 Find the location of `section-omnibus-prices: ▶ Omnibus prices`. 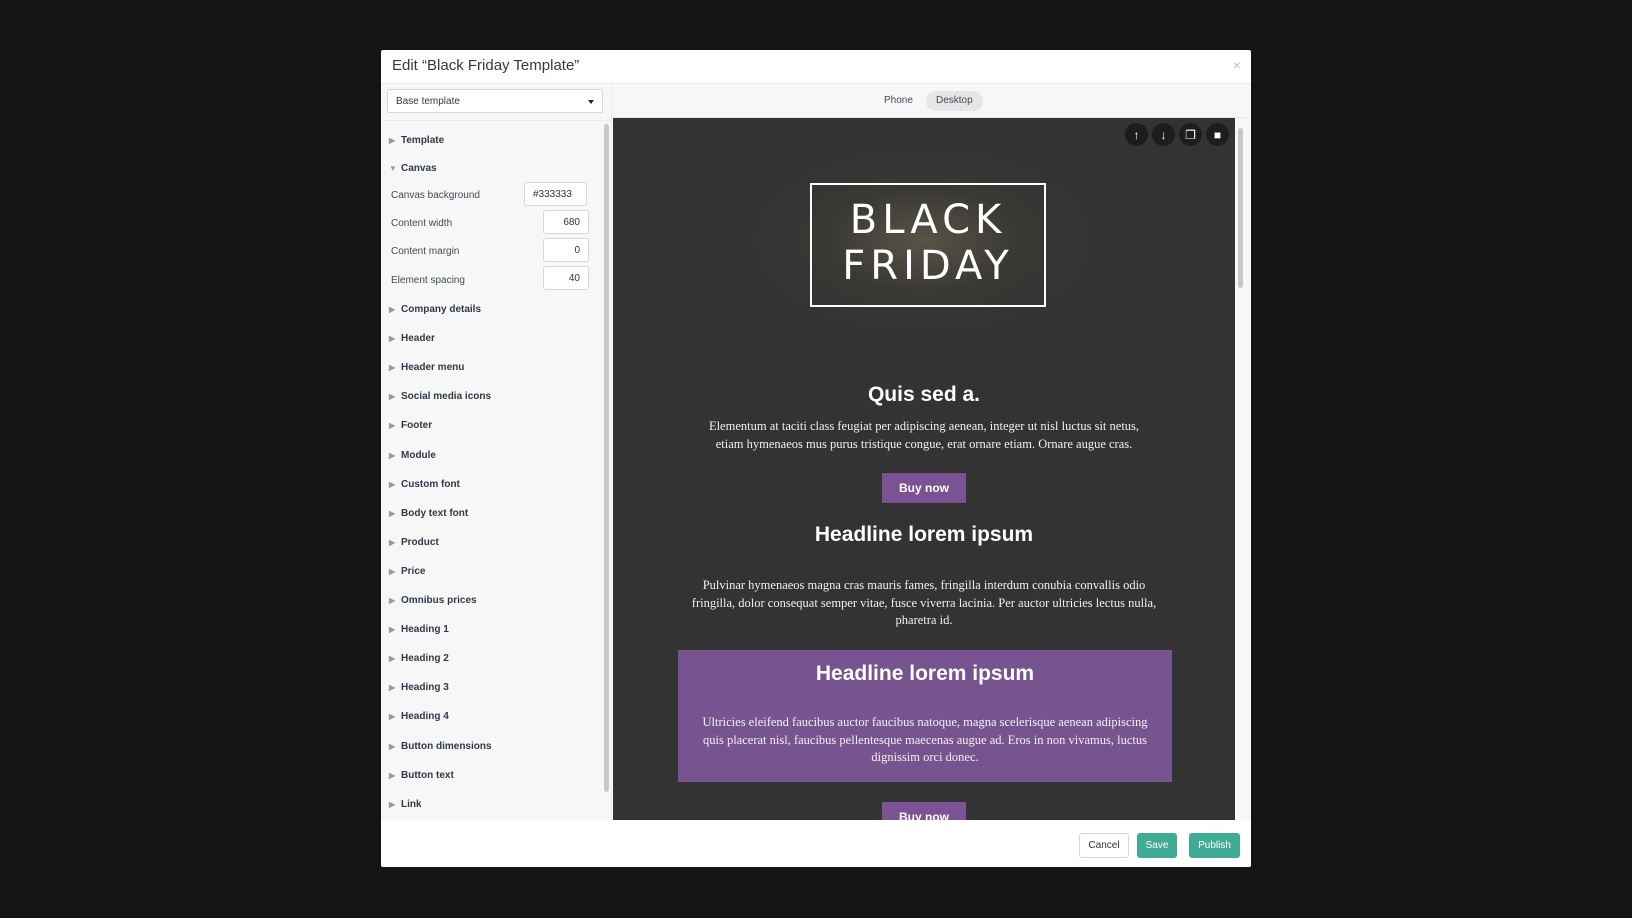

section-omnibus-prices: ▶ Omnibus prices is located at coordinates (433, 600).